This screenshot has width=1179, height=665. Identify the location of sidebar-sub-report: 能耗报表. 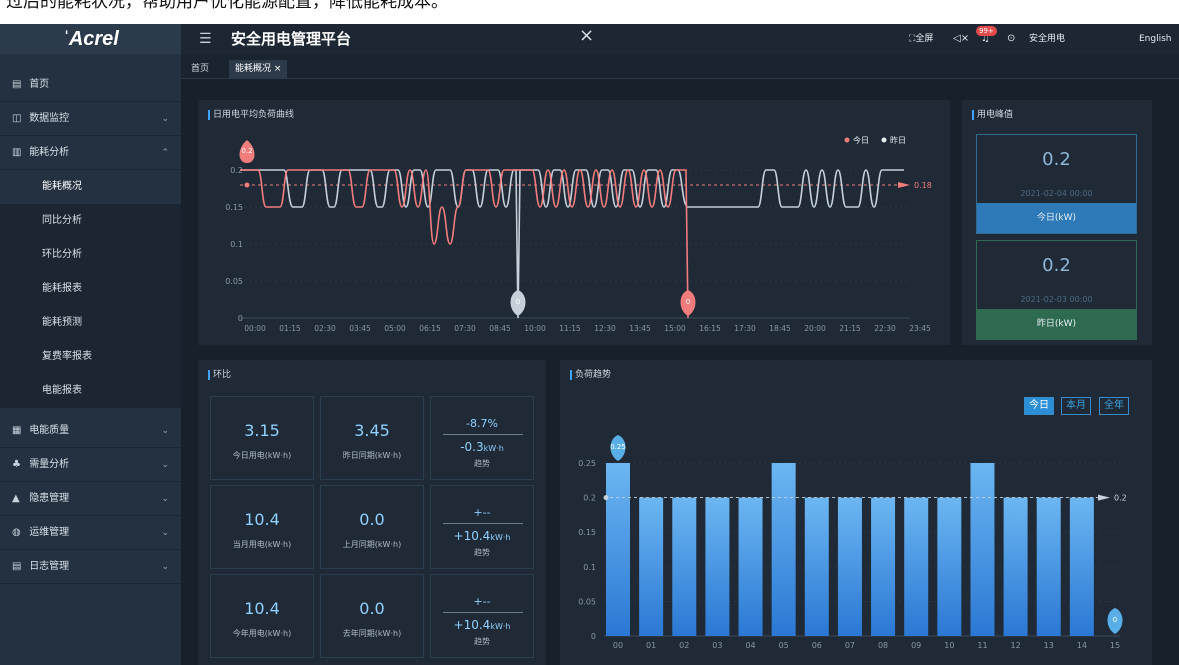
(90, 289).